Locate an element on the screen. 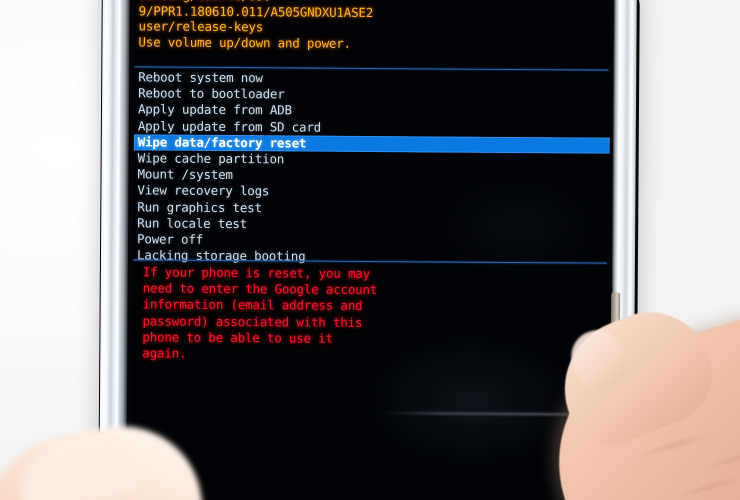  menu-item-run-locale-test: Run locale test is located at coordinates (371, 225).